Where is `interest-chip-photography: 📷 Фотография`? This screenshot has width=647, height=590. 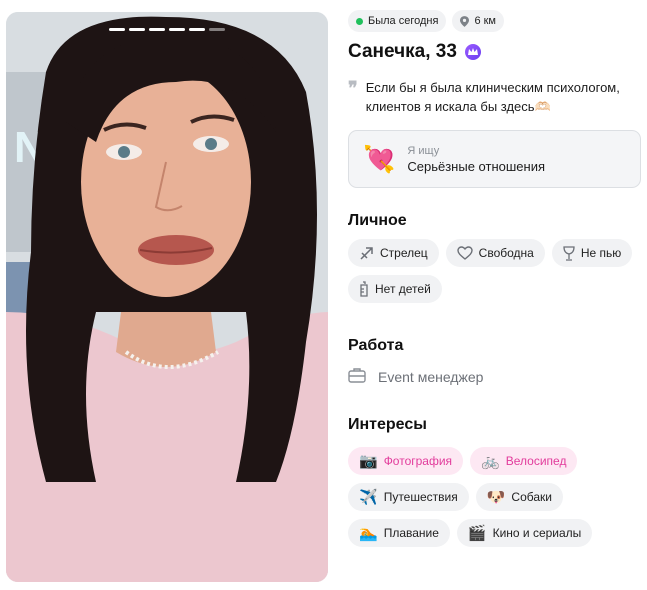 interest-chip-photography: 📷 Фотография is located at coordinates (406, 461).